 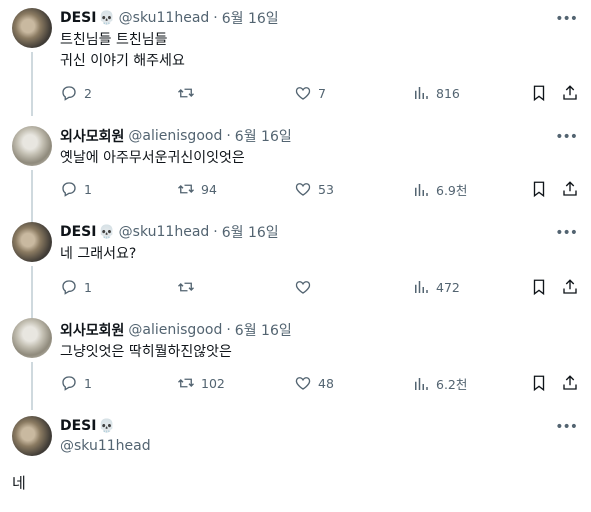 What do you see at coordinates (122, 51) in the screenshot?
I see `tweet-text: 트친님들 트친님들 귀신 이야기 해주세요` at bounding box center [122, 51].